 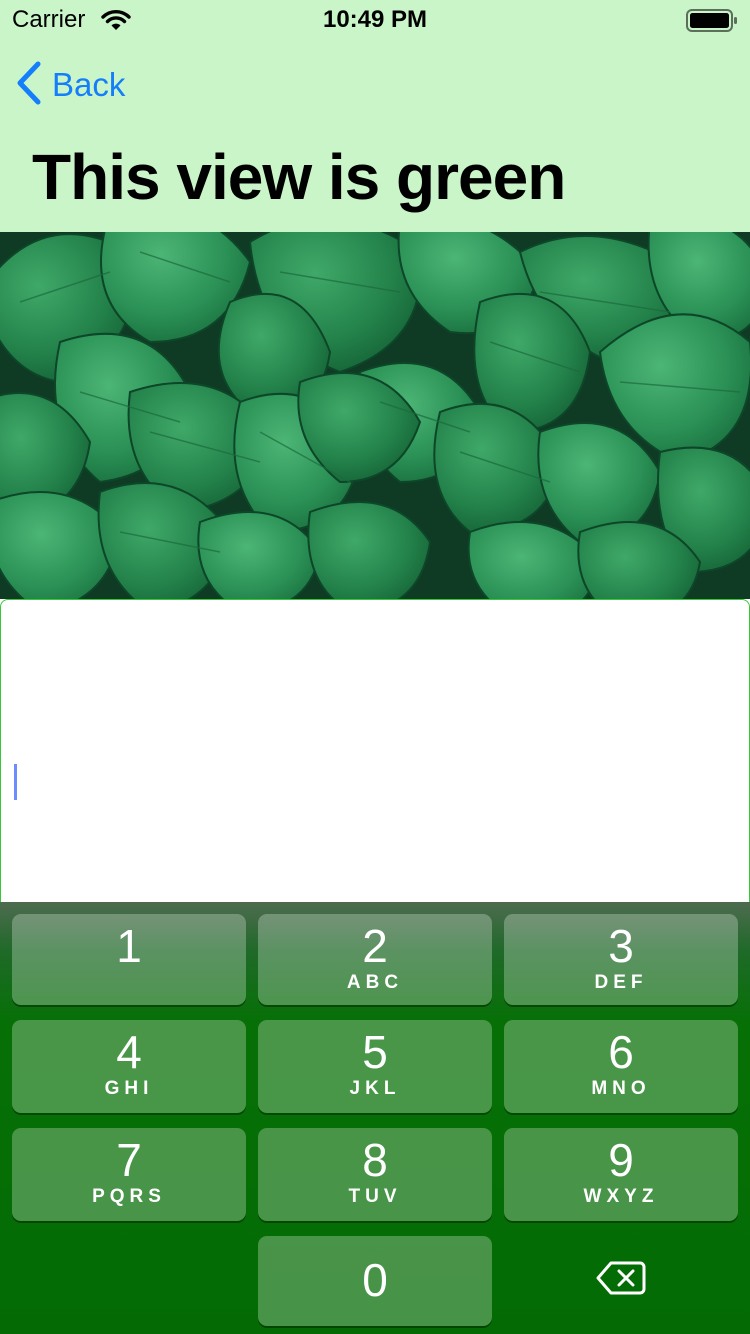 I want to click on key-digit: 7, so click(x=129, y=1160).